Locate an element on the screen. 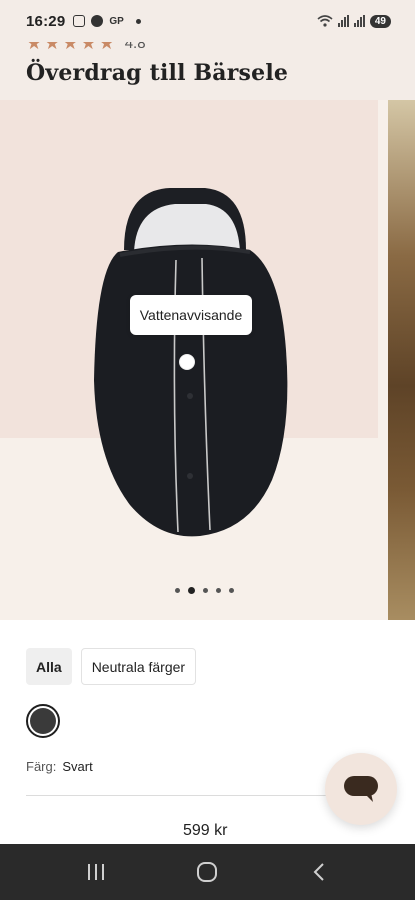 The image size is (415, 900). chat-bubble-icon is located at coordinates (361, 789).